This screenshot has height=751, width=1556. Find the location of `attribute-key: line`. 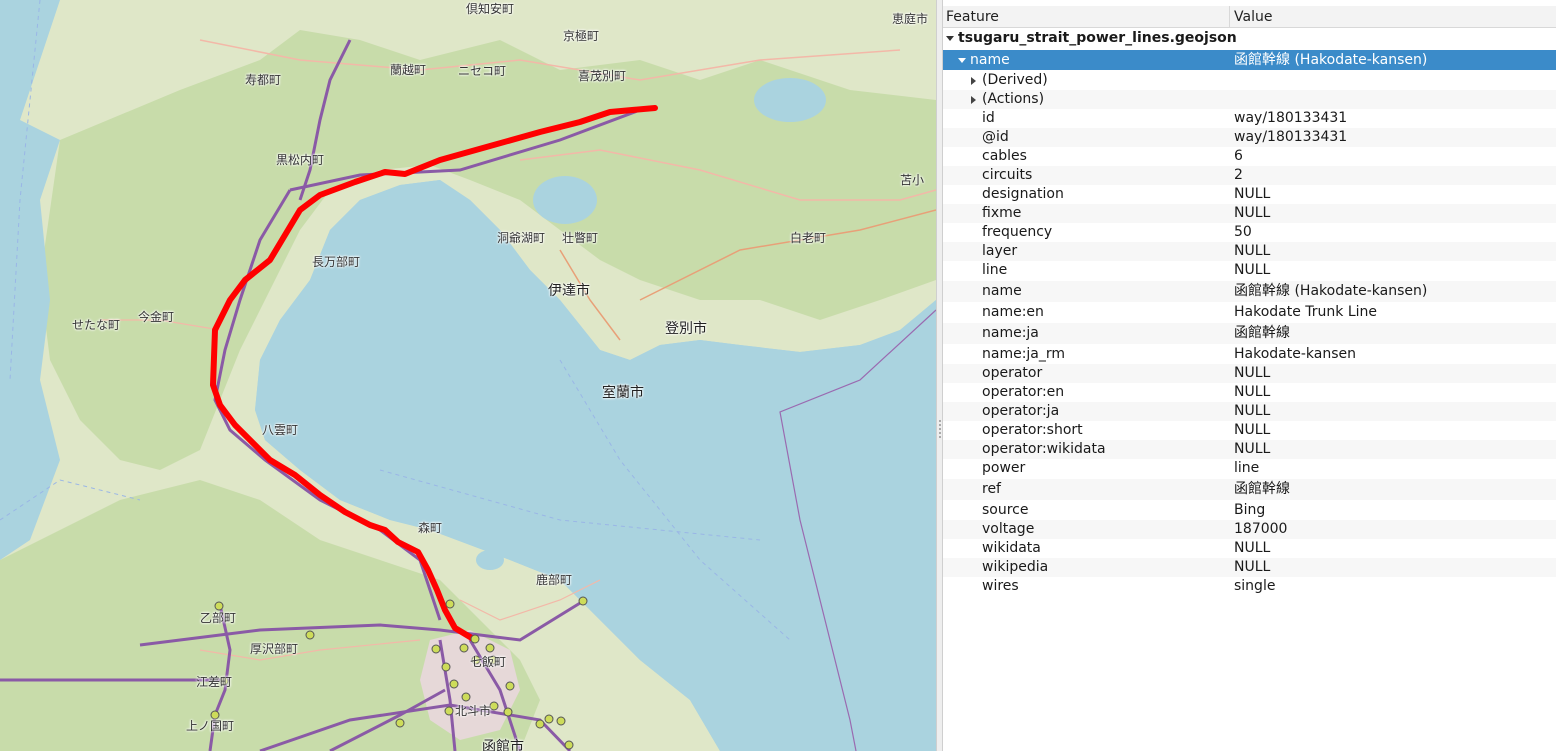

attribute-key: line is located at coordinates (995, 270).